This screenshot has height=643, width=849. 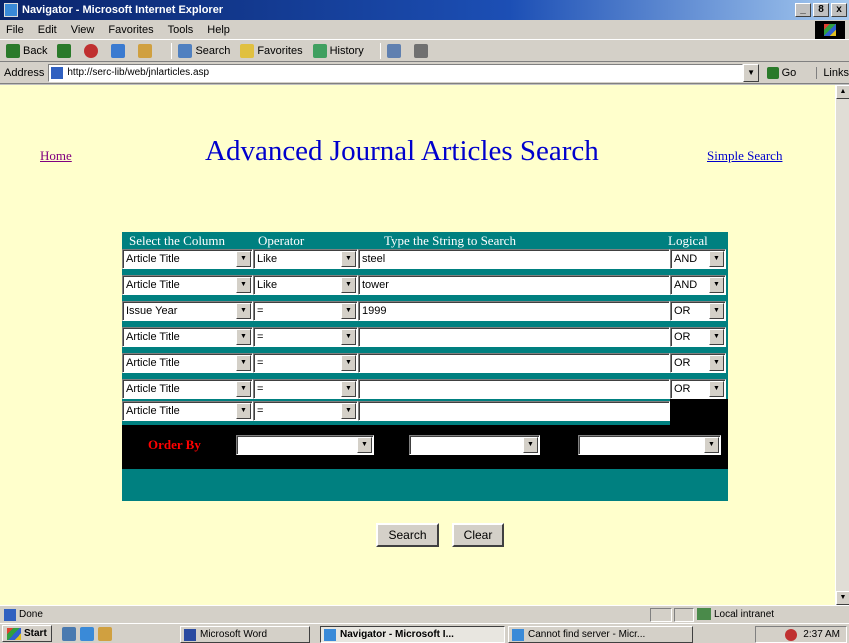 What do you see at coordinates (821, 10) in the screenshot?
I see `maximize-button: 8` at bounding box center [821, 10].